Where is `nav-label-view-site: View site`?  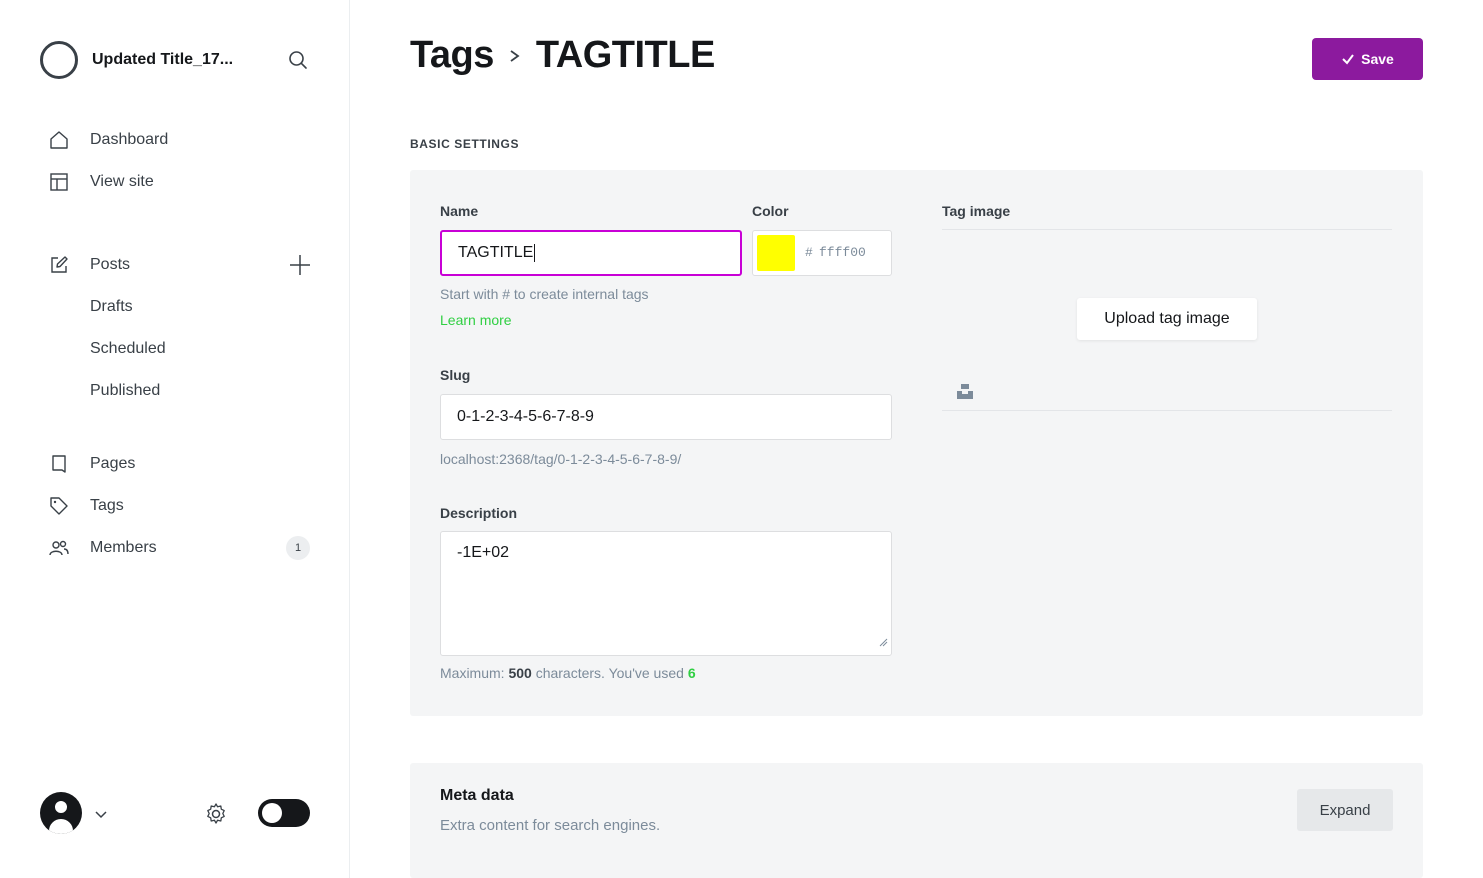 nav-label-view-site: View site is located at coordinates (122, 181).